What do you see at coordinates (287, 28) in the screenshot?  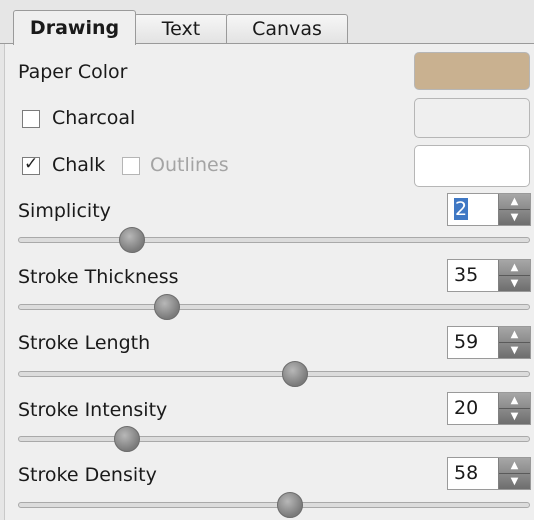 I see `tab-canvas: Canvas` at bounding box center [287, 28].